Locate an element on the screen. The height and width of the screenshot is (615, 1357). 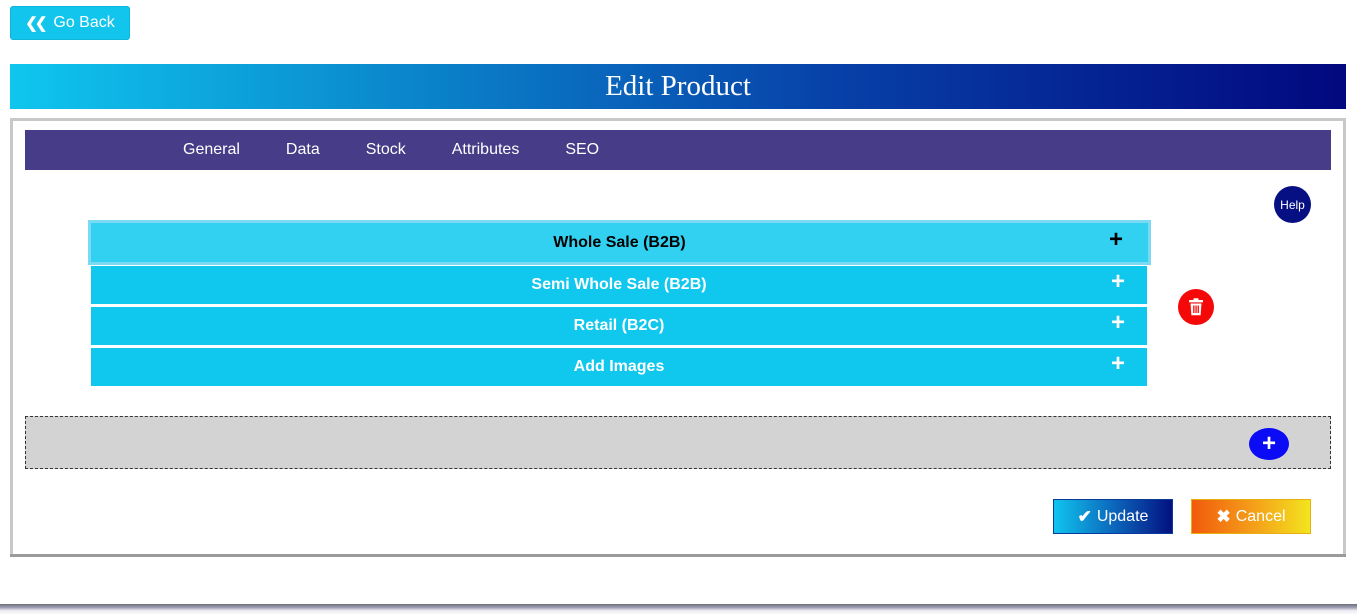
trash-icon is located at coordinates (1196, 307).